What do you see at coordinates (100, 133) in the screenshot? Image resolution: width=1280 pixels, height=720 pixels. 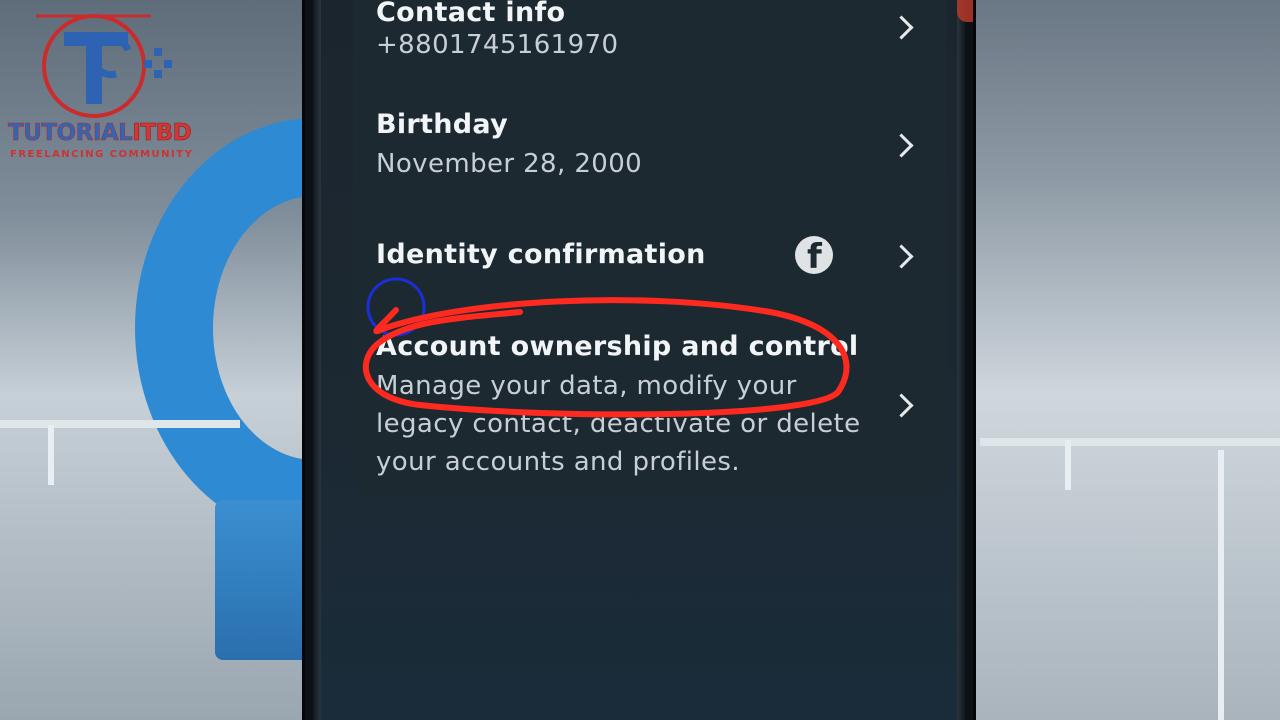 I see `logo-wordmark: TUTORIALITBD` at bounding box center [100, 133].